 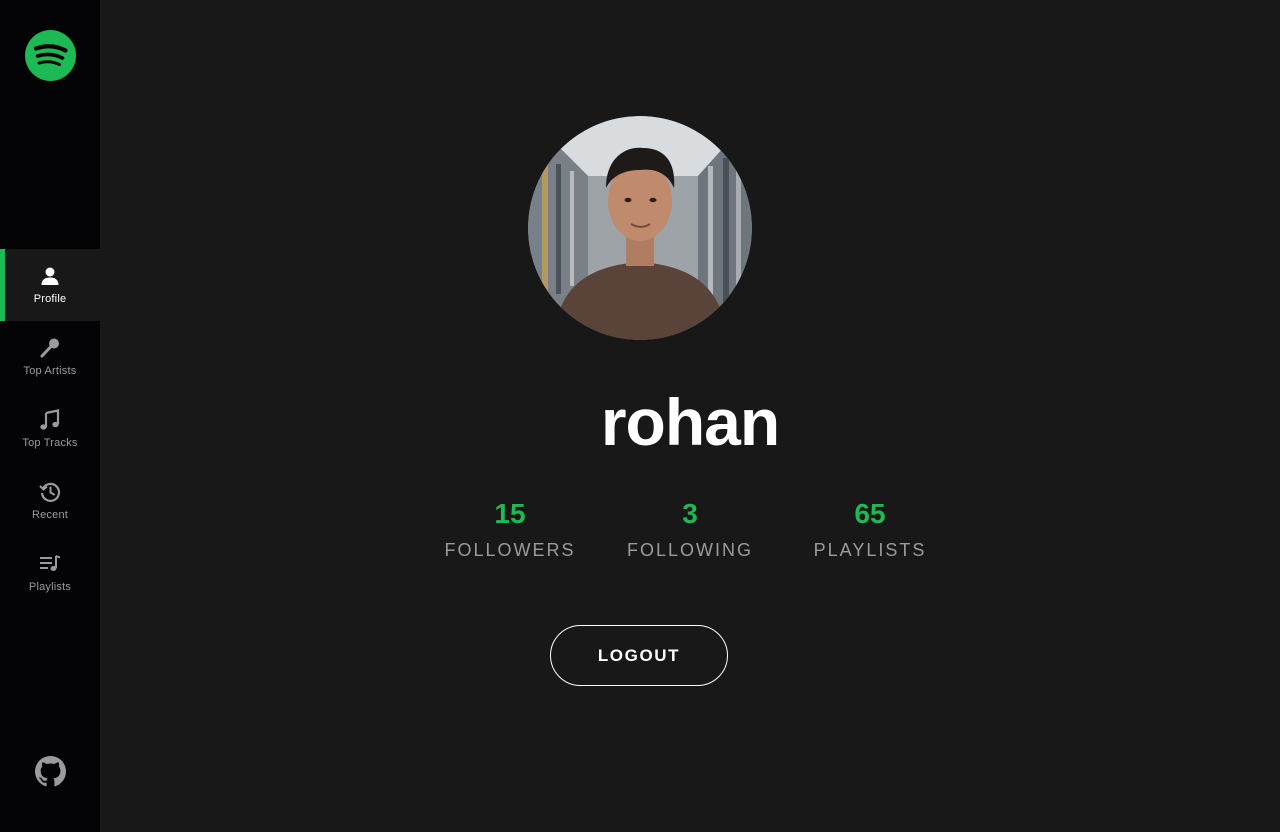 I want to click on logout-button: LOGOUT, so click(x=639, y=655).